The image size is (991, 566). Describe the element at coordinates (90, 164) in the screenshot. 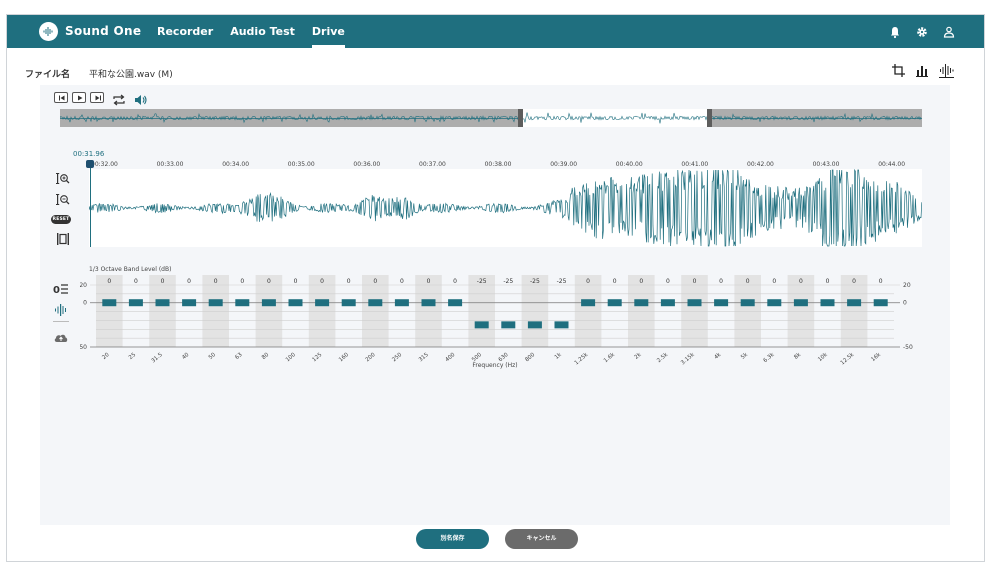

I see `playhead-handle` at that location.